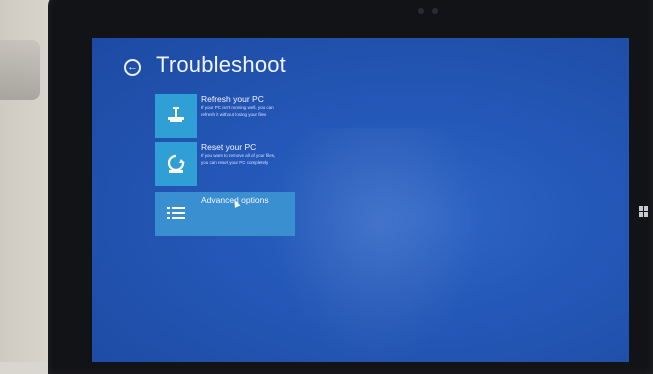 This screenshot has width=653, height=374. I want to click on option-title: Advanced options, so click(235, 200).